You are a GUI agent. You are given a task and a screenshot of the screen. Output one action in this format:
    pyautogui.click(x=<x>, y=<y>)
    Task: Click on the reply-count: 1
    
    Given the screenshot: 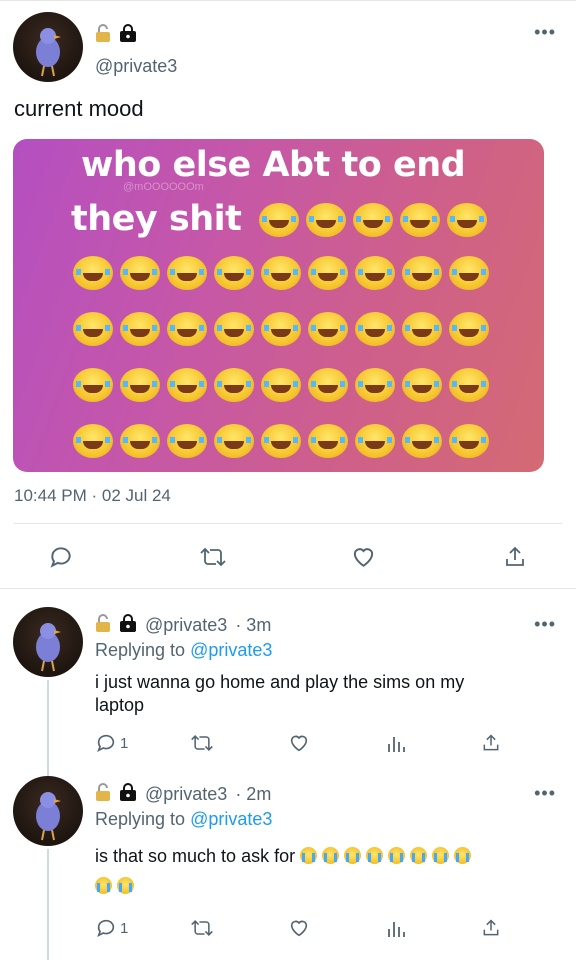 What is the action you would take?
    pyautogui.click(x=124, y=743)
    